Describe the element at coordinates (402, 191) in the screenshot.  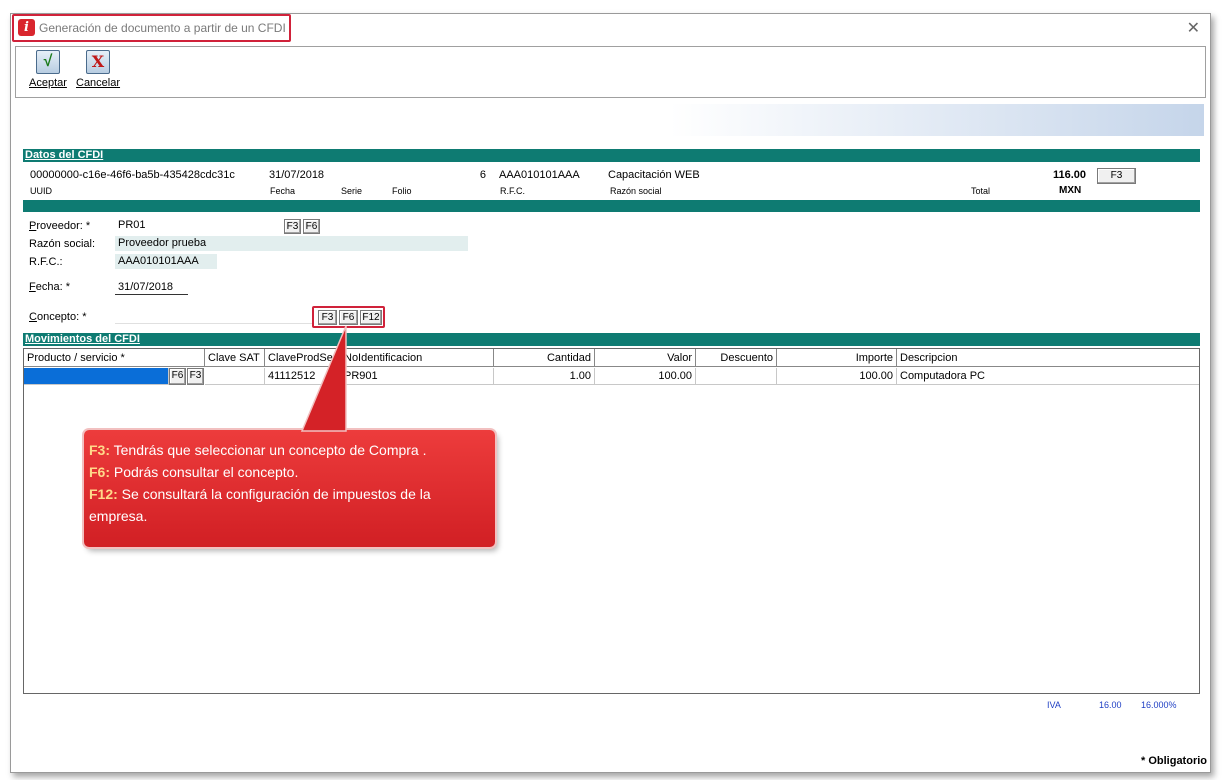
I see `folio-caption: Folio` at that location.